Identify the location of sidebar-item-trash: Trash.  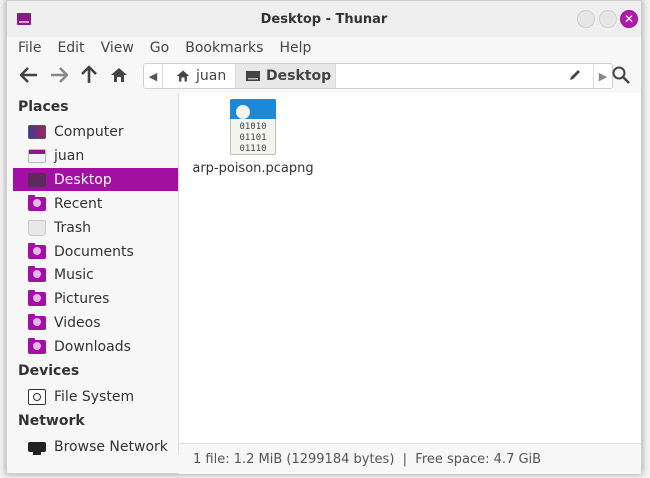
(95, 227).